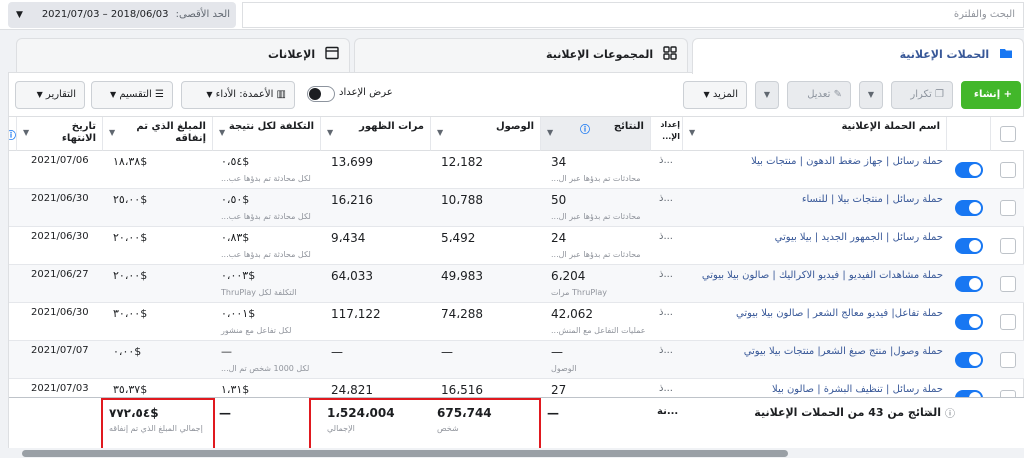 The image size is (1024, 458). I want to click on end-date-value: 2021/07/07, so click(60, 350).